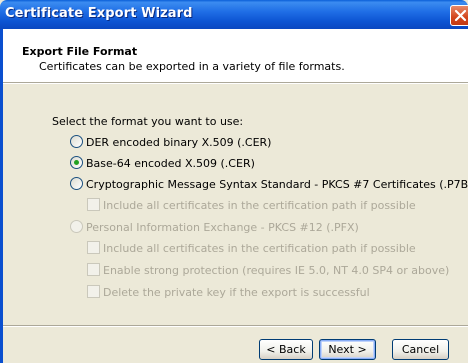  Describe the element at coordinates (148, 121) in the screenshot. I see `format-prompt: Select the format you want to use:` at that location.